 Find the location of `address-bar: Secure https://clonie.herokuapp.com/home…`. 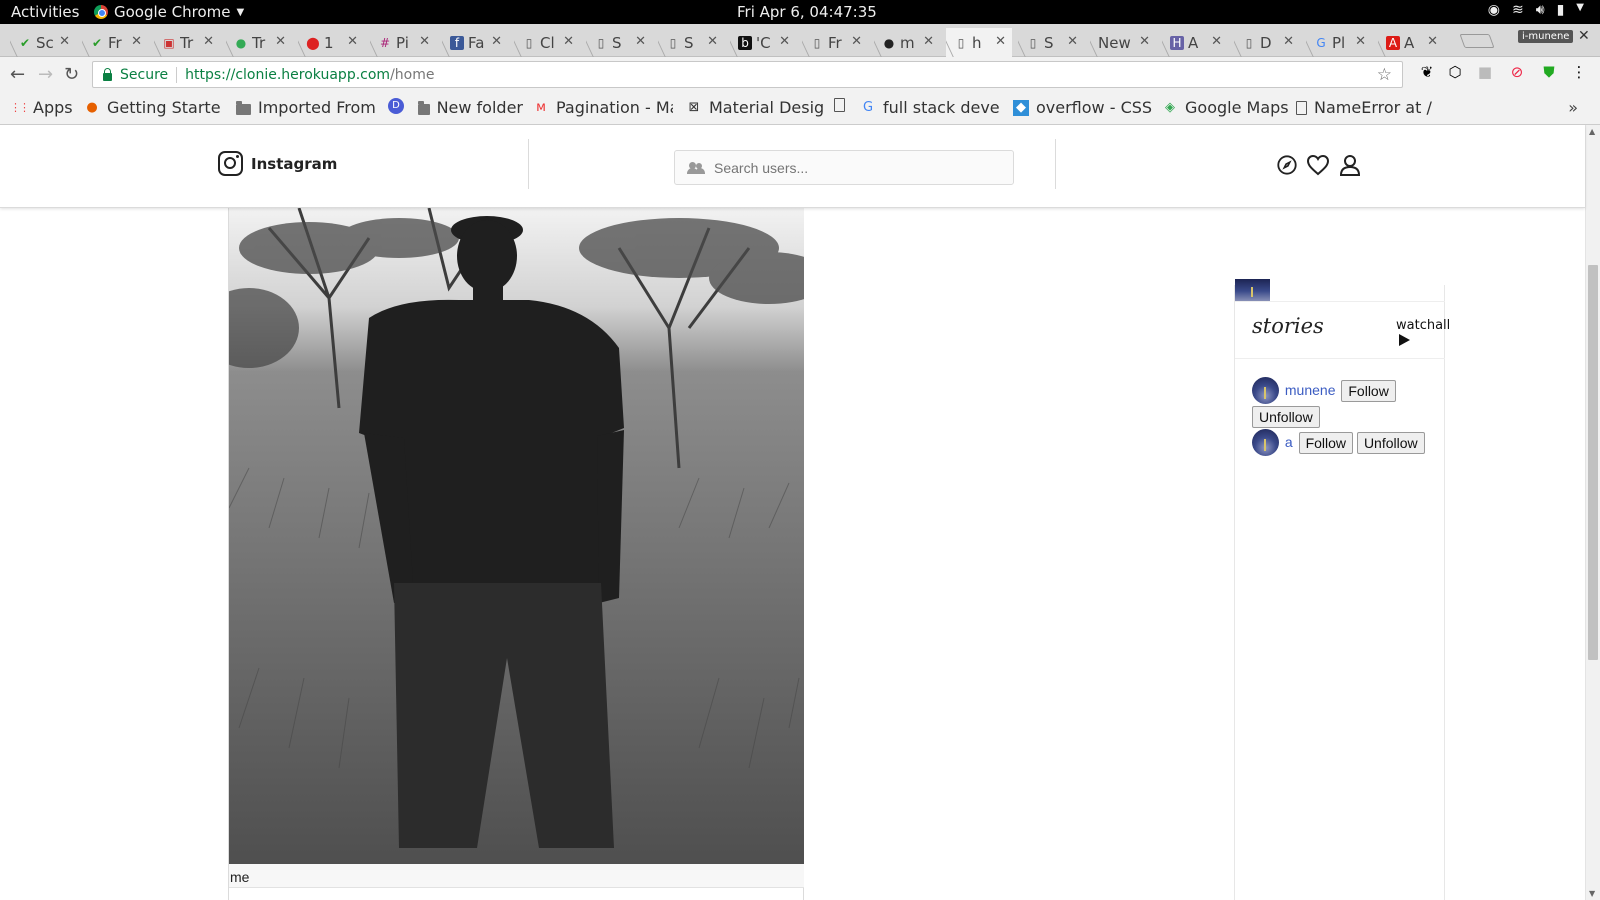

address-bar: Secure https://clonie.herokuapp.com/home… is located at coordinates (747, 74).